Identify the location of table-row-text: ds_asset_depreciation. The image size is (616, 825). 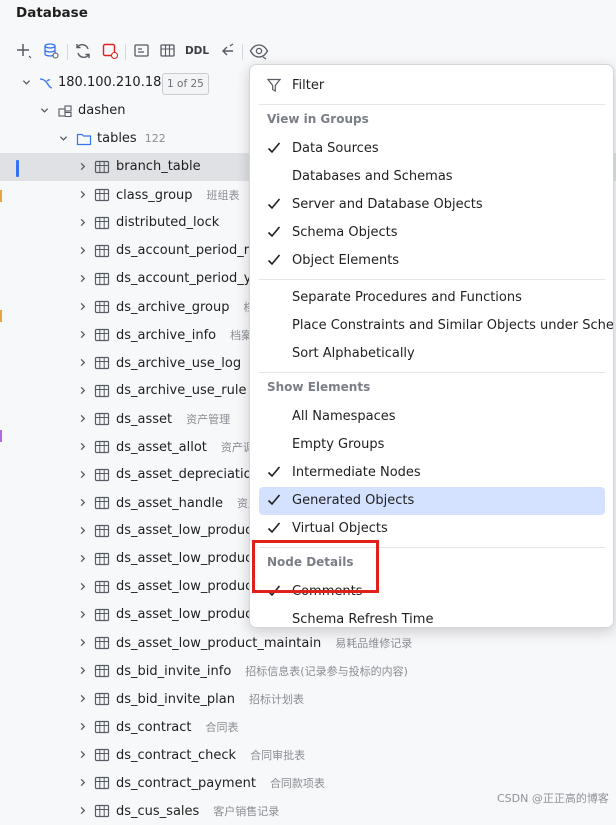
(188, 474).